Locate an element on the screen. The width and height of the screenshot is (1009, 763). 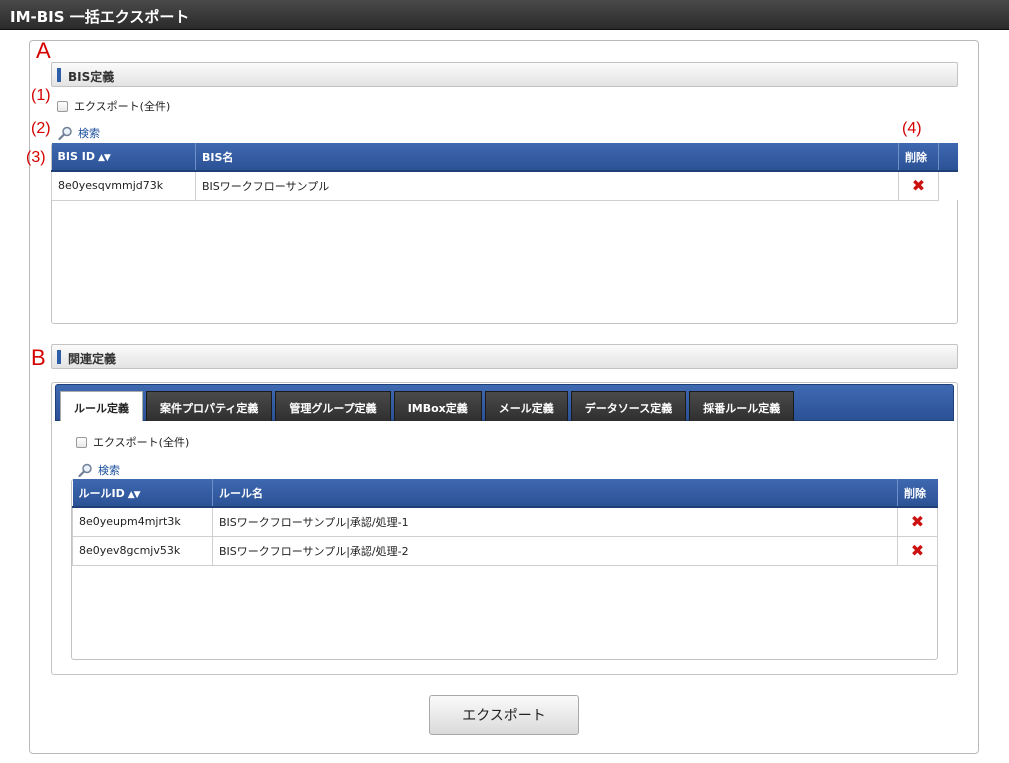
row-spacer is located at coordinates (948, 185).